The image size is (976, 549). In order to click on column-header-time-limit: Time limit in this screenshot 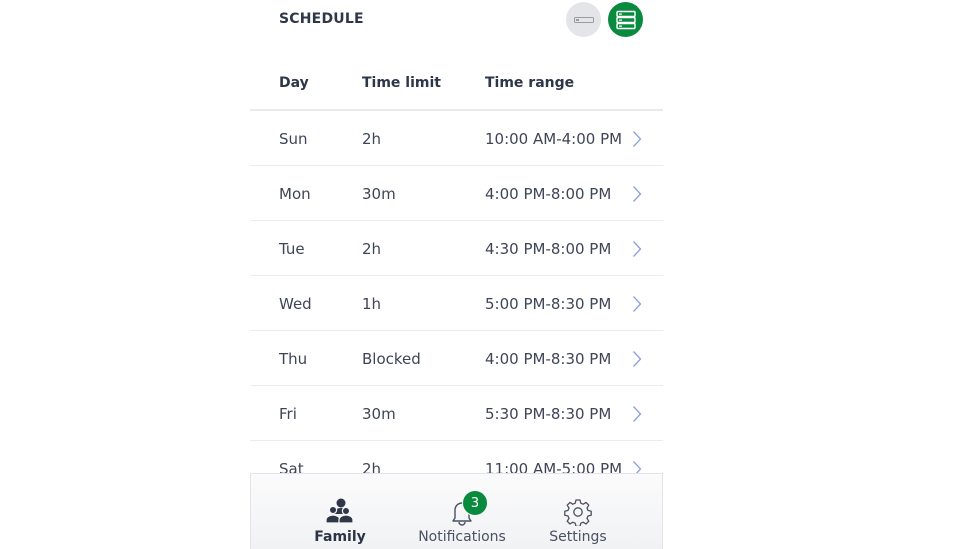, I will do `click(401, 83)`.